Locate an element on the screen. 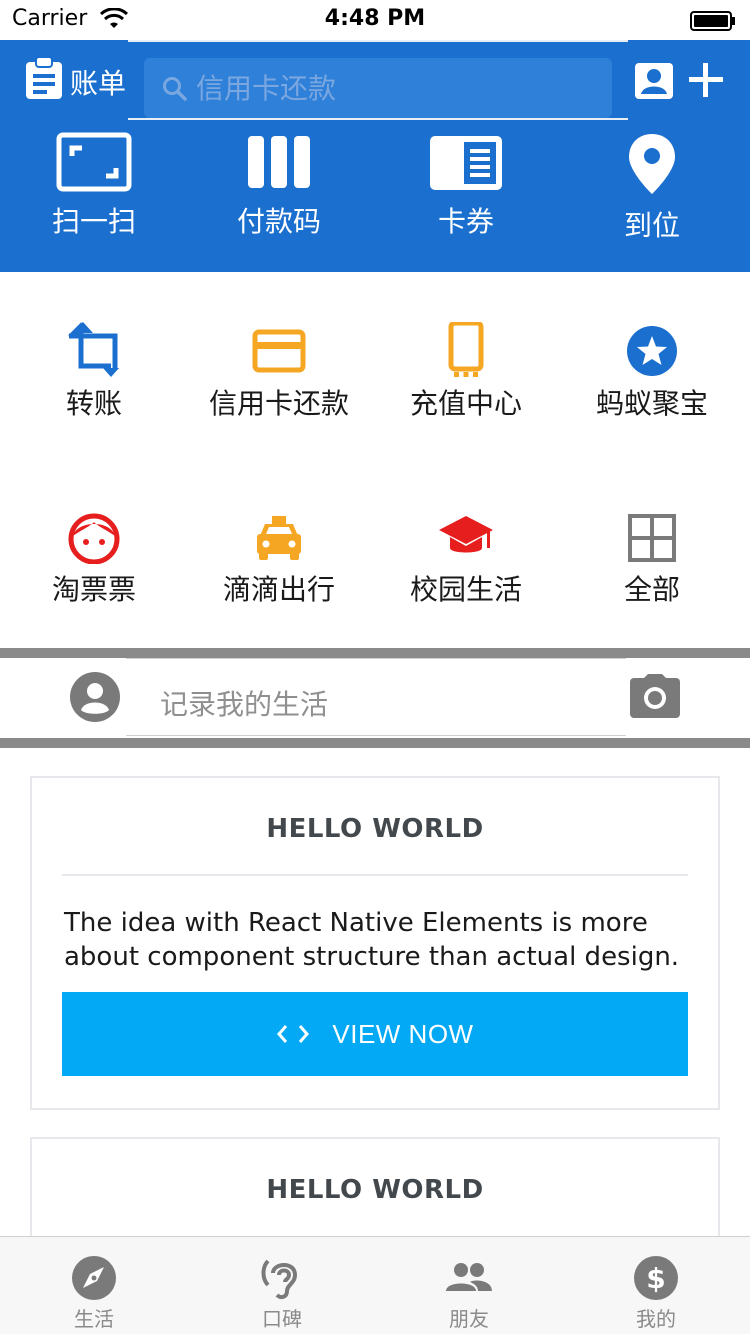 Image resolution: width=750 pixels, height=1334 pixels. service-transfer: 转账 is located at coordinates (94, 372).